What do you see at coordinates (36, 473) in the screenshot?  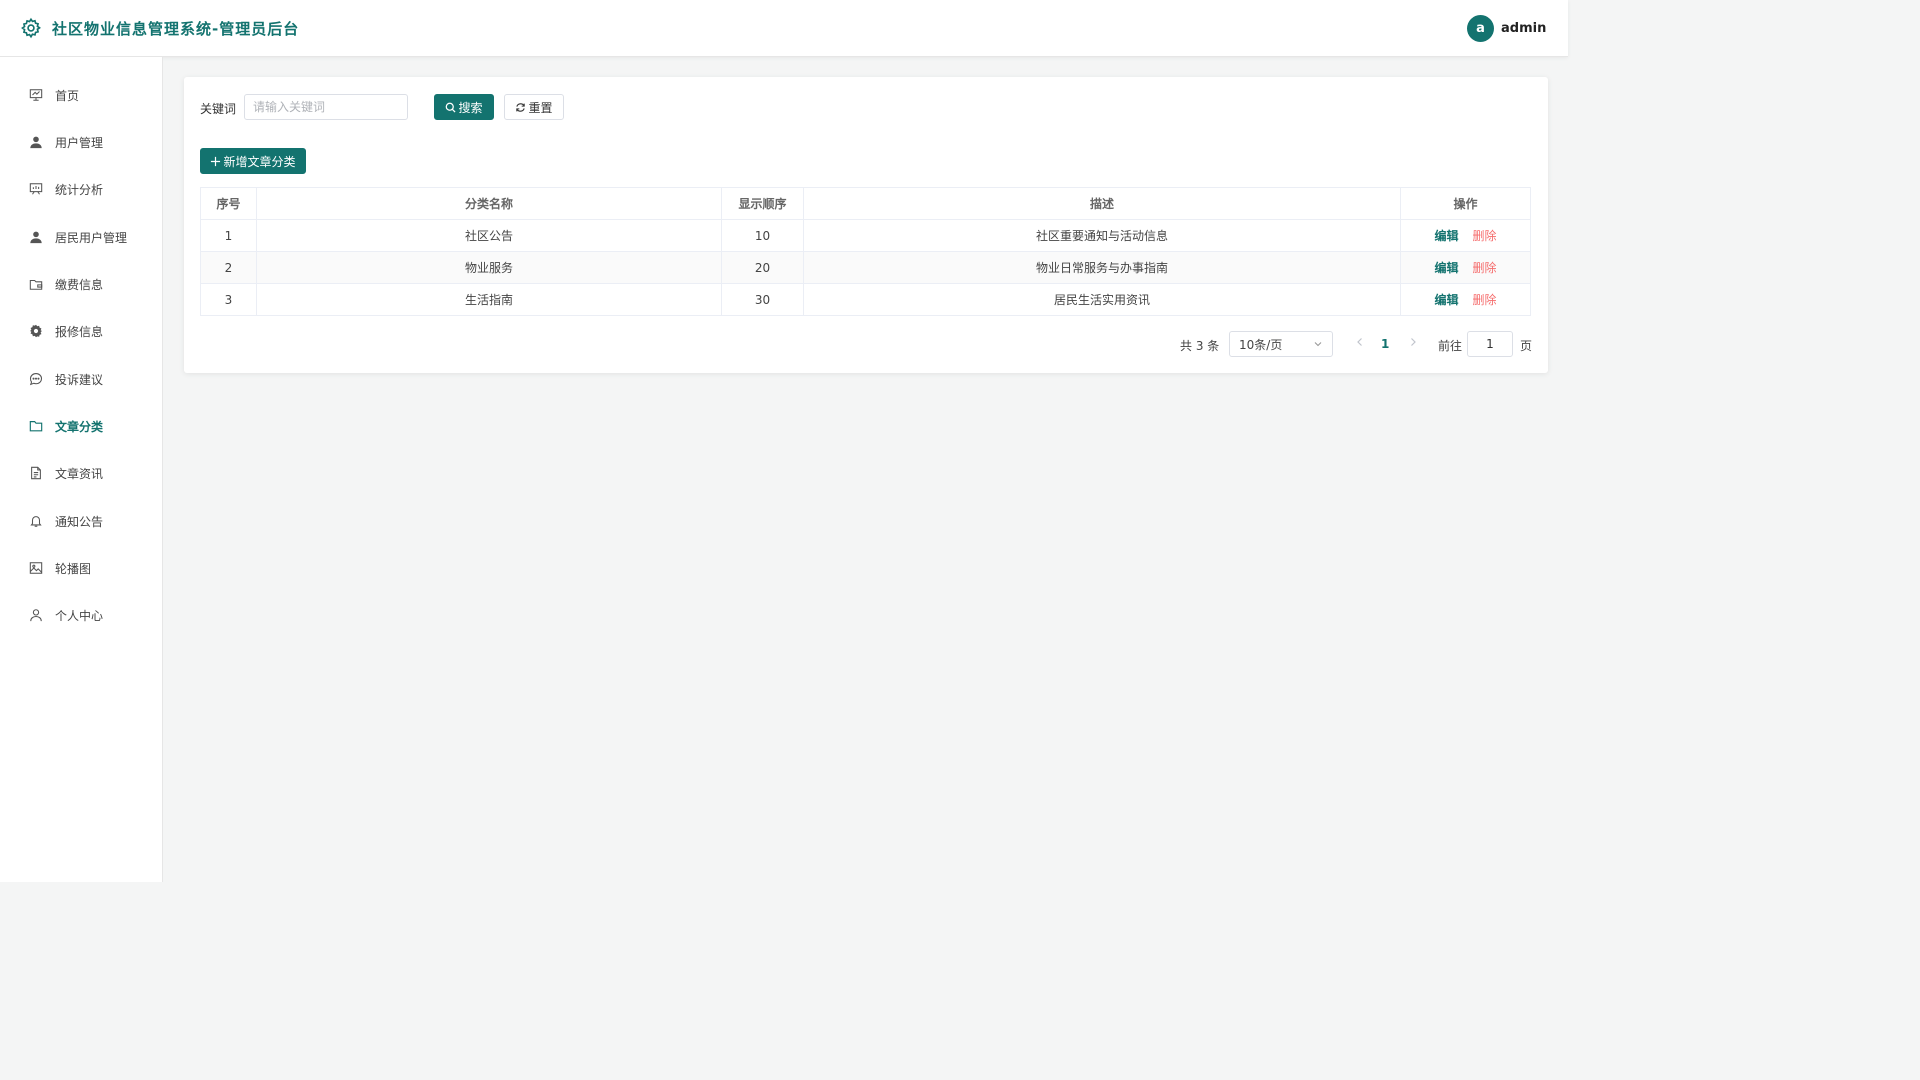 I see `document-icon` at bounding box center [36, 473].